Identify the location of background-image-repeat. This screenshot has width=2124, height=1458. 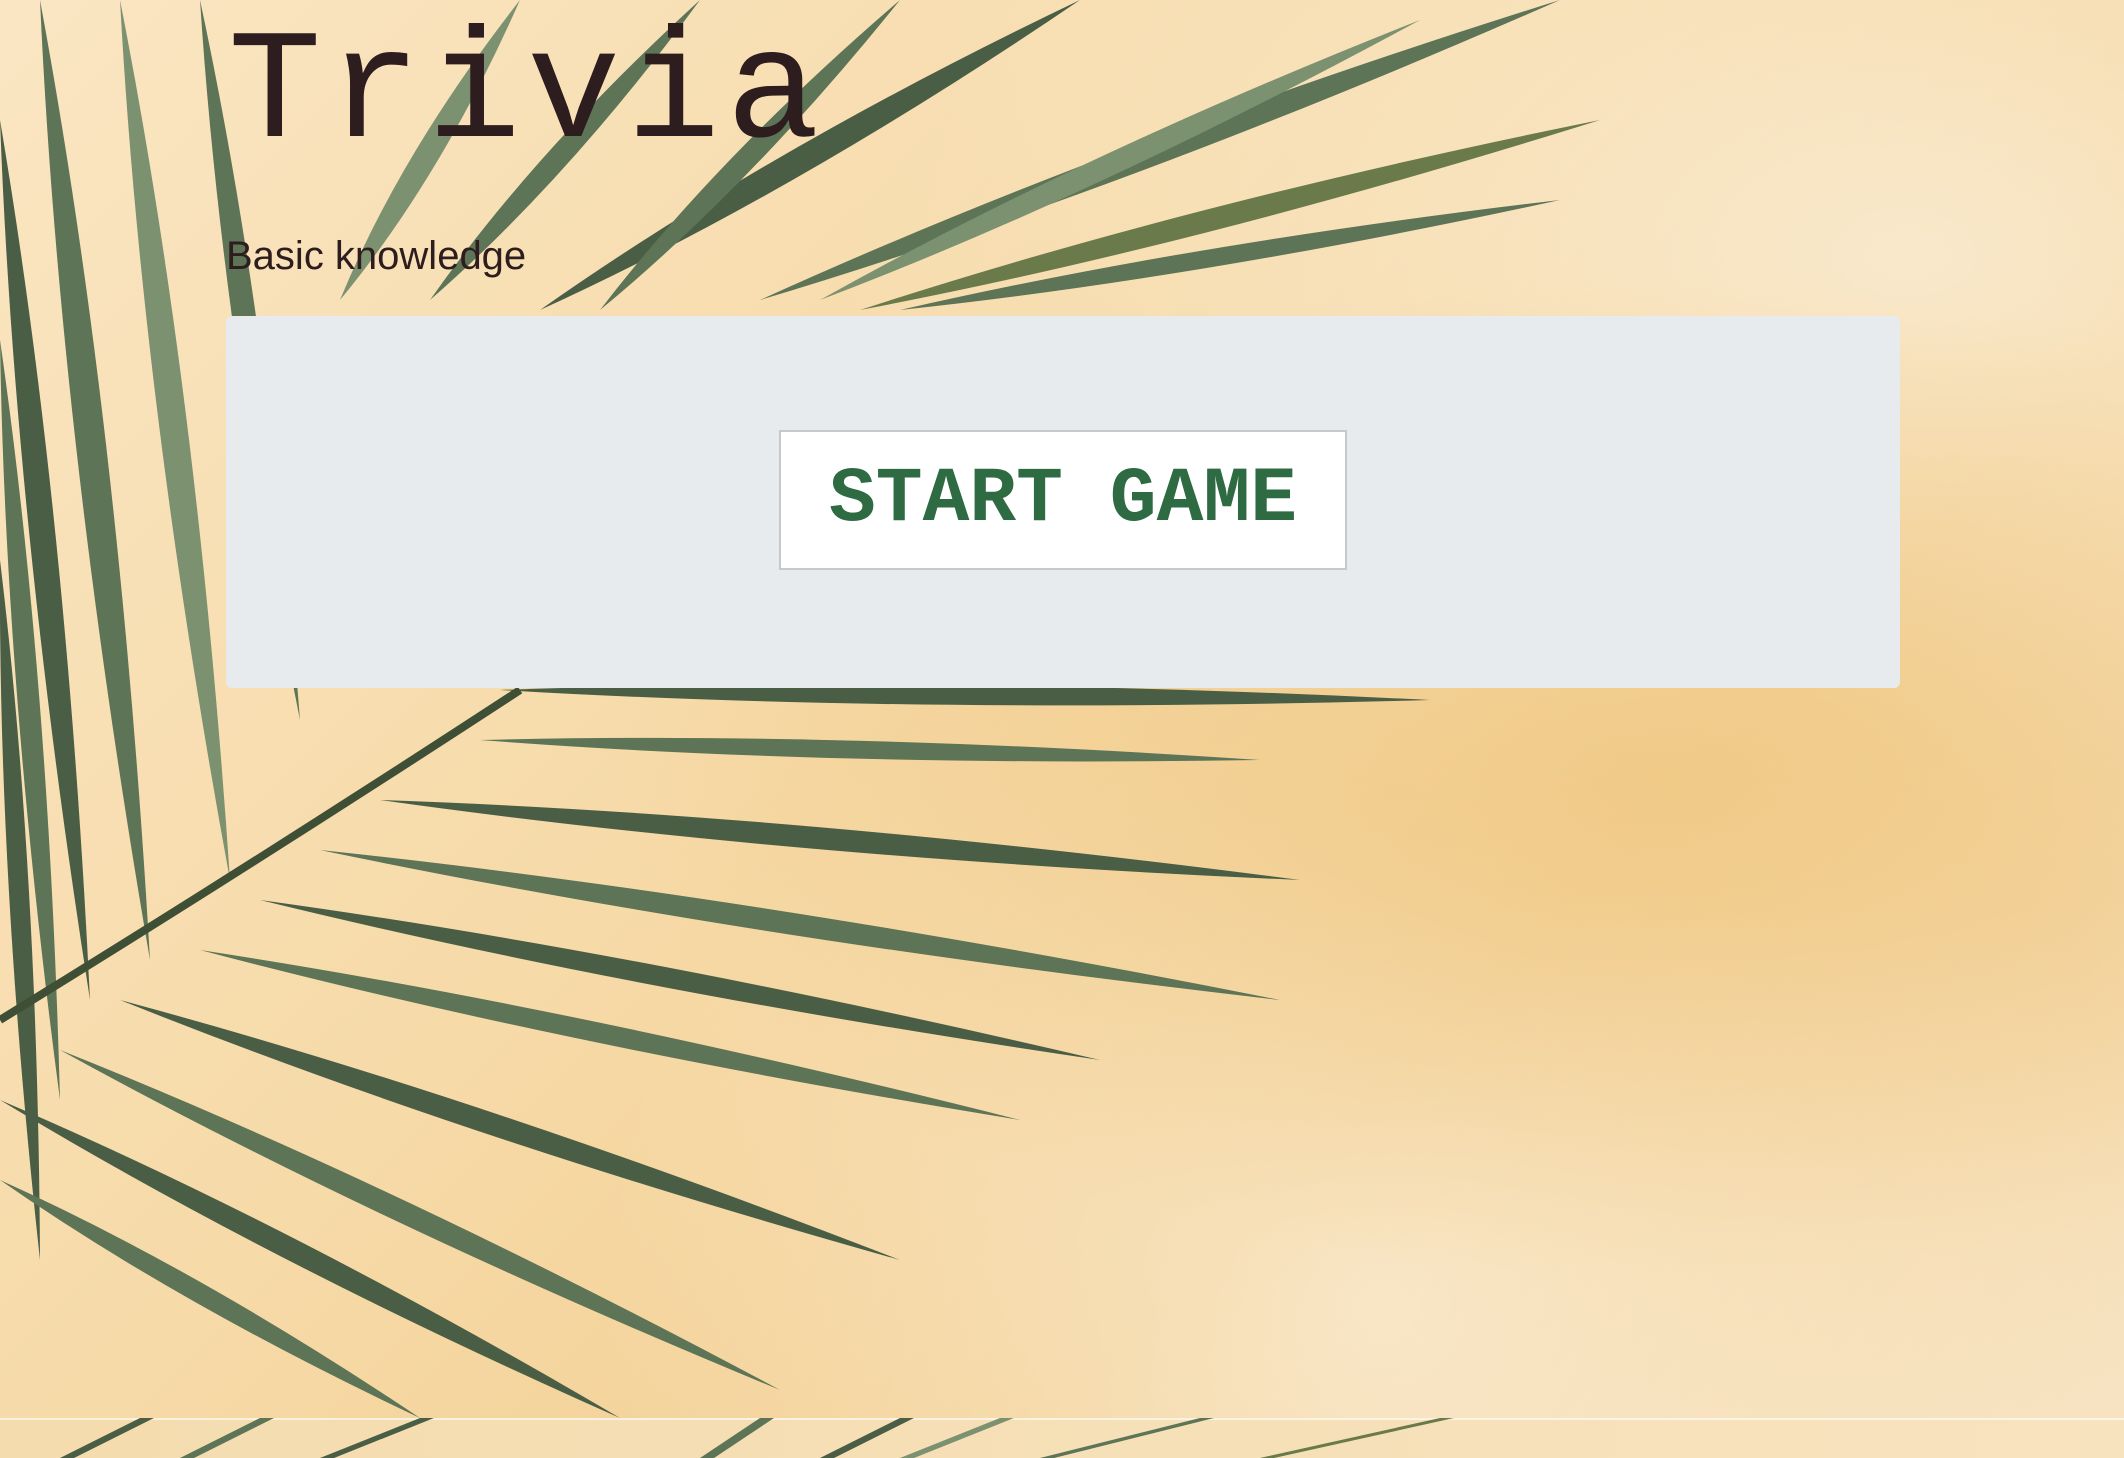
(1062, 1438).